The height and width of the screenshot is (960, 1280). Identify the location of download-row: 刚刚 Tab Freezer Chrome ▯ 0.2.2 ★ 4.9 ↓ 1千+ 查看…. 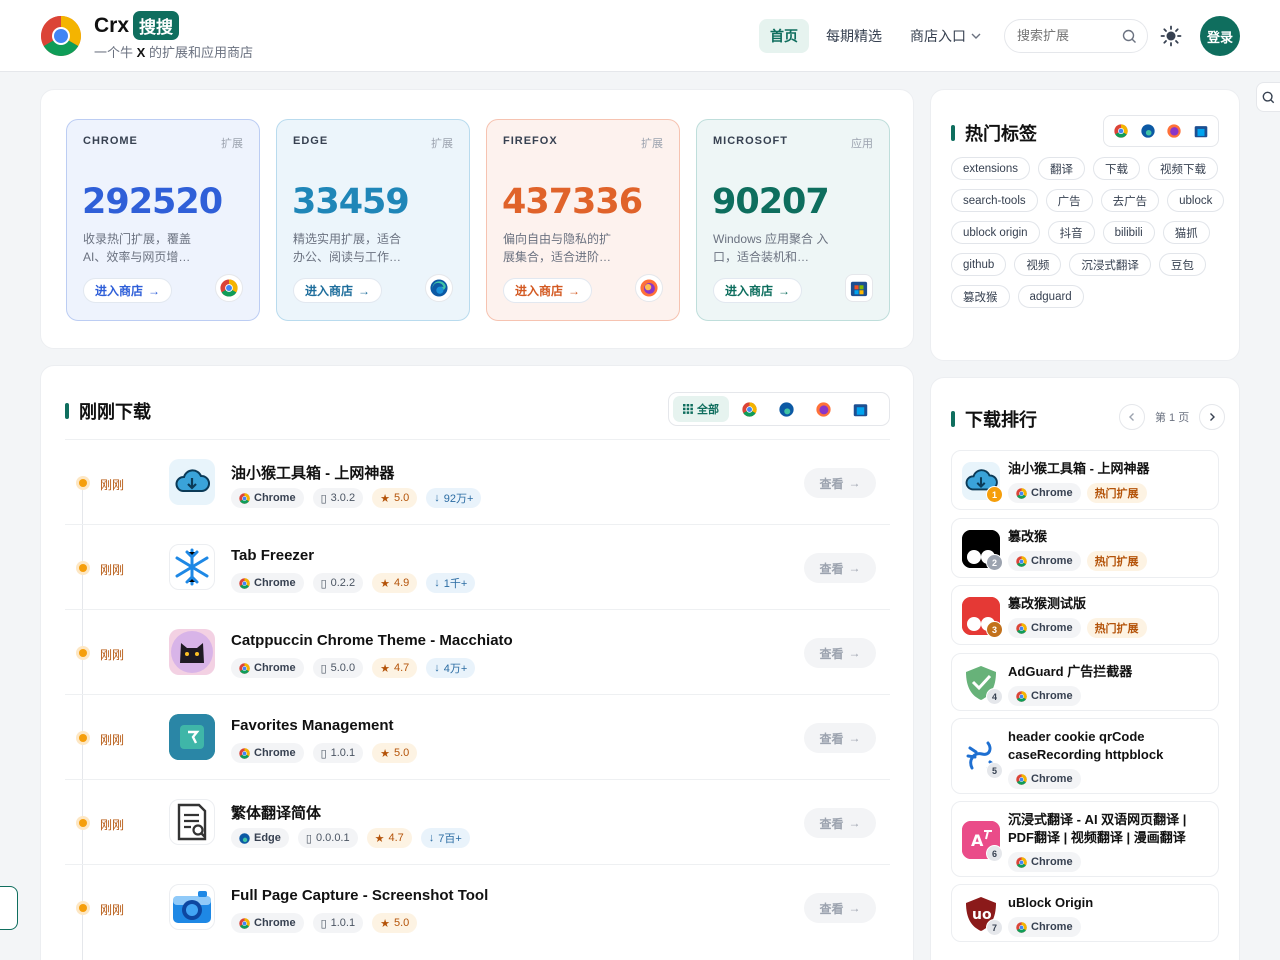
(477, 566).